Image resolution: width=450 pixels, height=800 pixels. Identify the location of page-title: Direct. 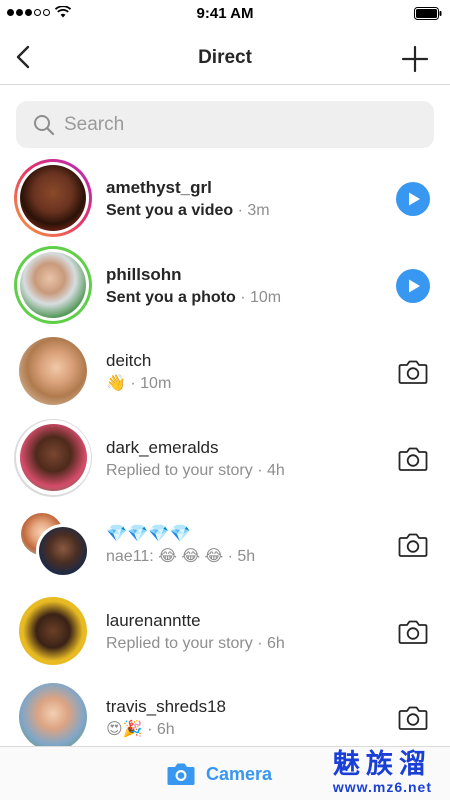
(225, 57).